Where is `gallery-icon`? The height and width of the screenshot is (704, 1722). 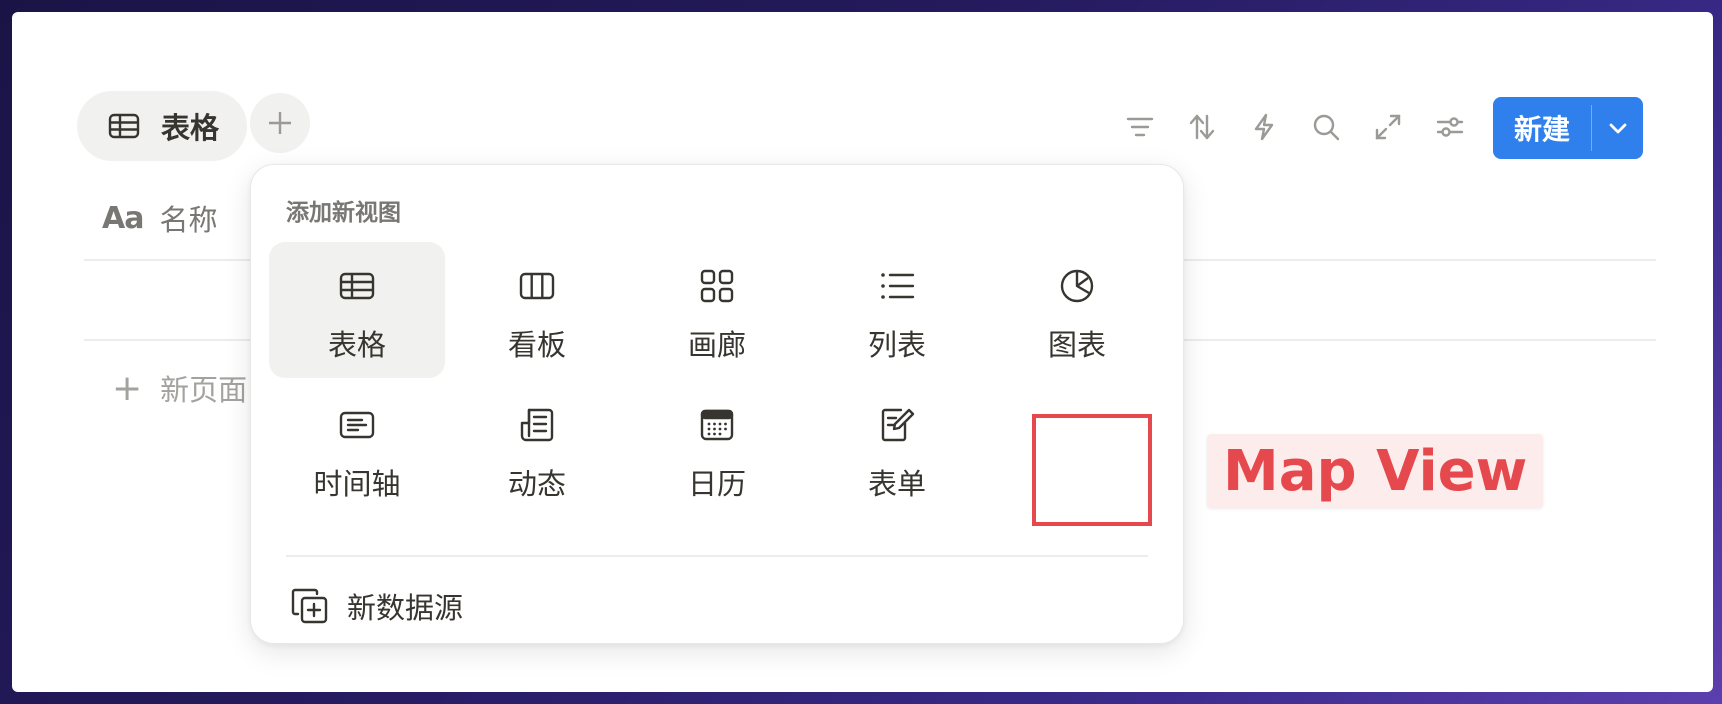 gallery-icon is located at coordinates (717, 286).